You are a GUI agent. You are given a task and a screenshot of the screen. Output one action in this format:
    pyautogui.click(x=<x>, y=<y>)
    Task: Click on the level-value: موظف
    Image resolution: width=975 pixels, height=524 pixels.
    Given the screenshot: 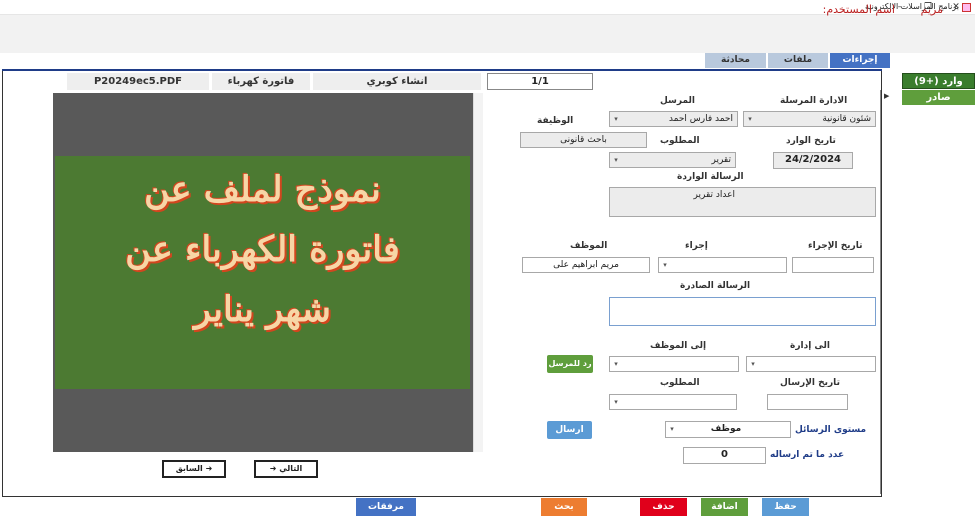 What is the action you would take?
    pyautogui.click(x=726, y=429)
    